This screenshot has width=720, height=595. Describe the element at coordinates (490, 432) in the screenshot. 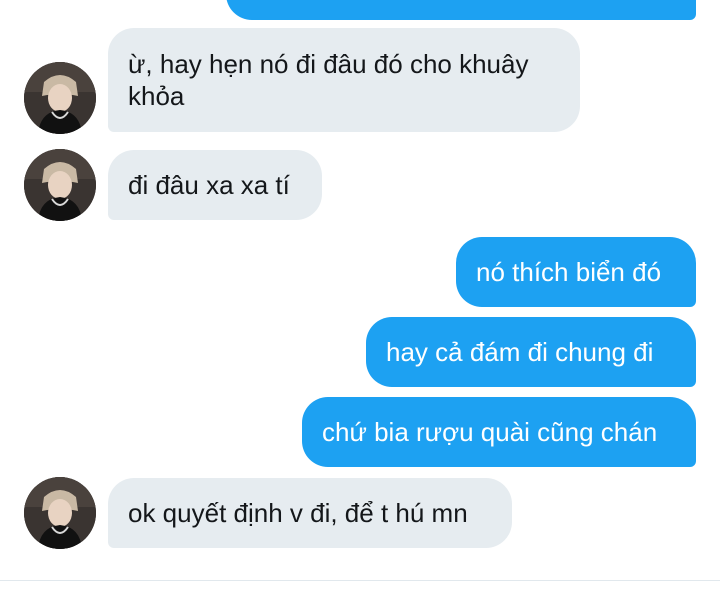

I see `message-text: chứ bia rượu quài cũng chán` at that location.